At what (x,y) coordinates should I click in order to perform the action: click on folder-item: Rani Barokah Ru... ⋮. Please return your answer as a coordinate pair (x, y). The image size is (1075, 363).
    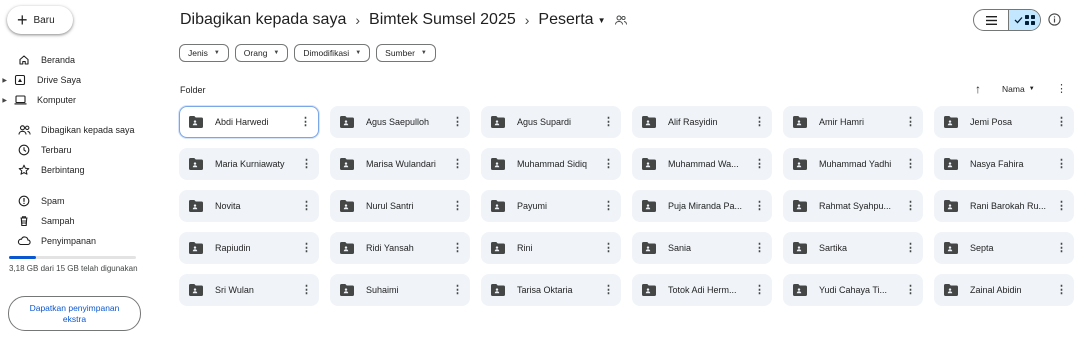
    Looking at the image, I should click on (1004, 206).